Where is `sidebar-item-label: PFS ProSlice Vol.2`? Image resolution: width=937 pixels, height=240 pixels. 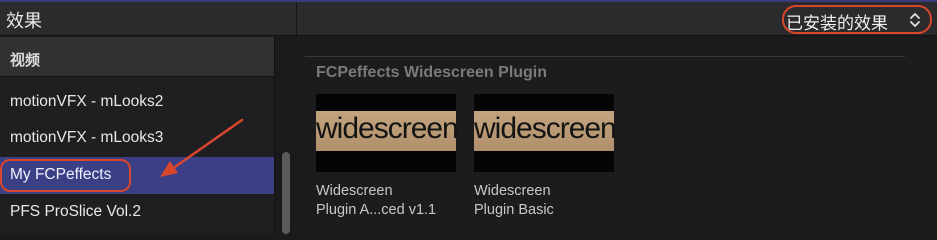
sidebar-item-label: PFS ProSlice Vol.2 is located at coordinates (75, 211).